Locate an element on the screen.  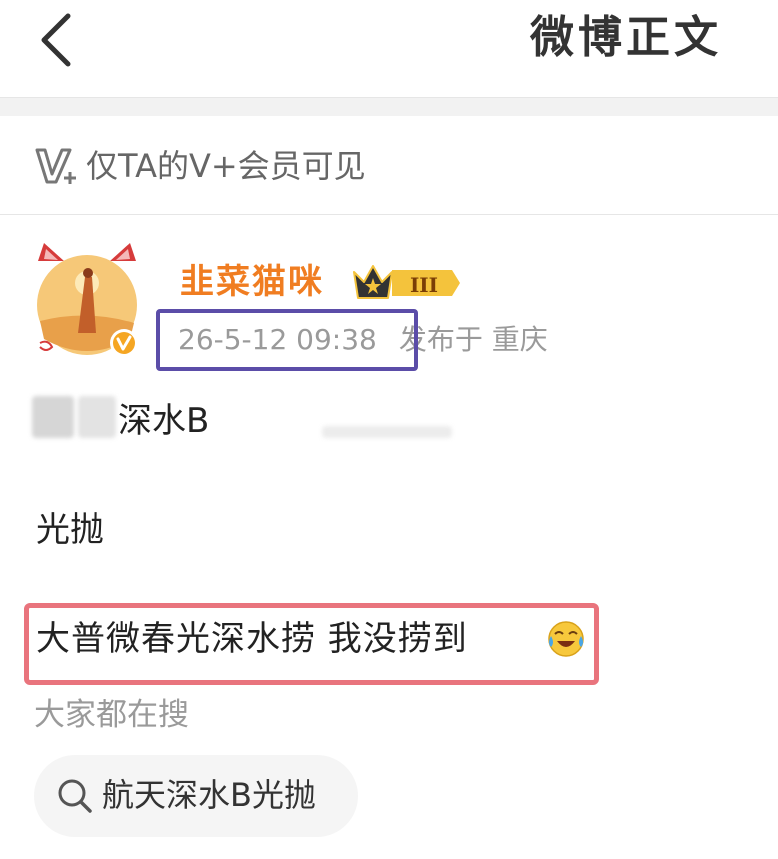
post-line-3: 大普微春光深水捞 我没捞到 is located at coordinates (252, 639).